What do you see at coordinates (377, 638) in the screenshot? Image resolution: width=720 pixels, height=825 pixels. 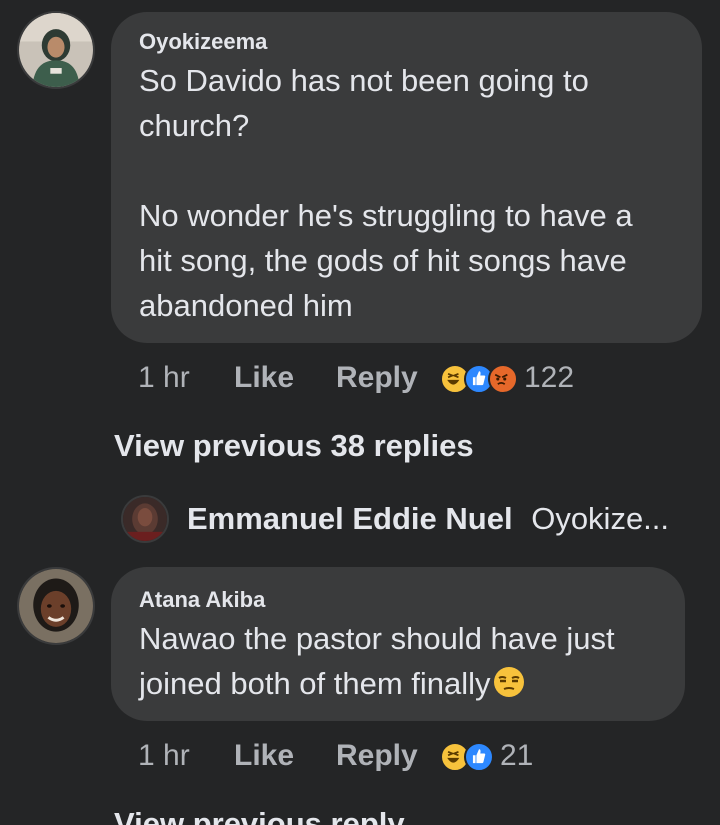 I see `comment-text-line: Nawao the pastor should have just` at bounding box center [377, 638].